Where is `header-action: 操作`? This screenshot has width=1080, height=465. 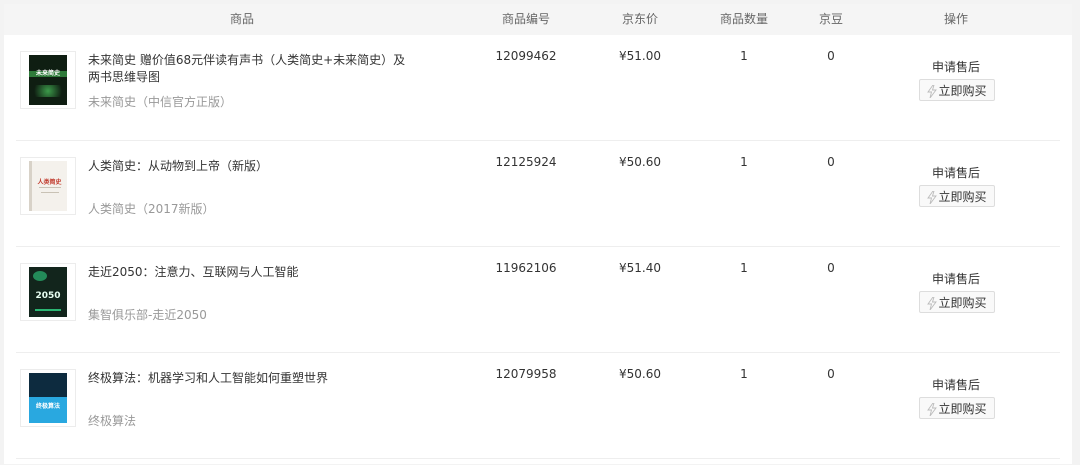 header-action: 操作 is located at coordinates (955, 19).